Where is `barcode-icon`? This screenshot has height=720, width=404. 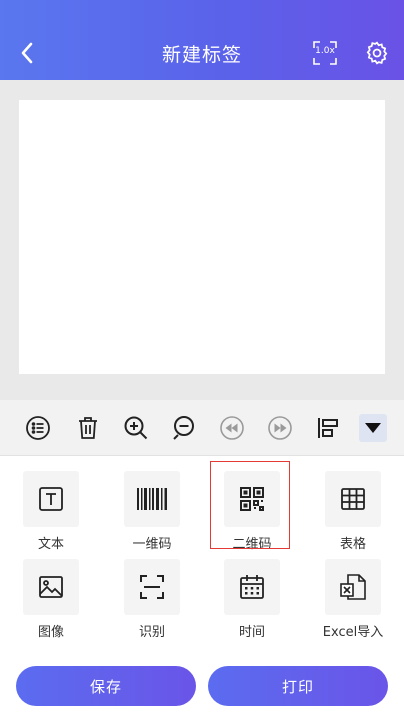
barcode-icon is located at coordinates (152, 499).